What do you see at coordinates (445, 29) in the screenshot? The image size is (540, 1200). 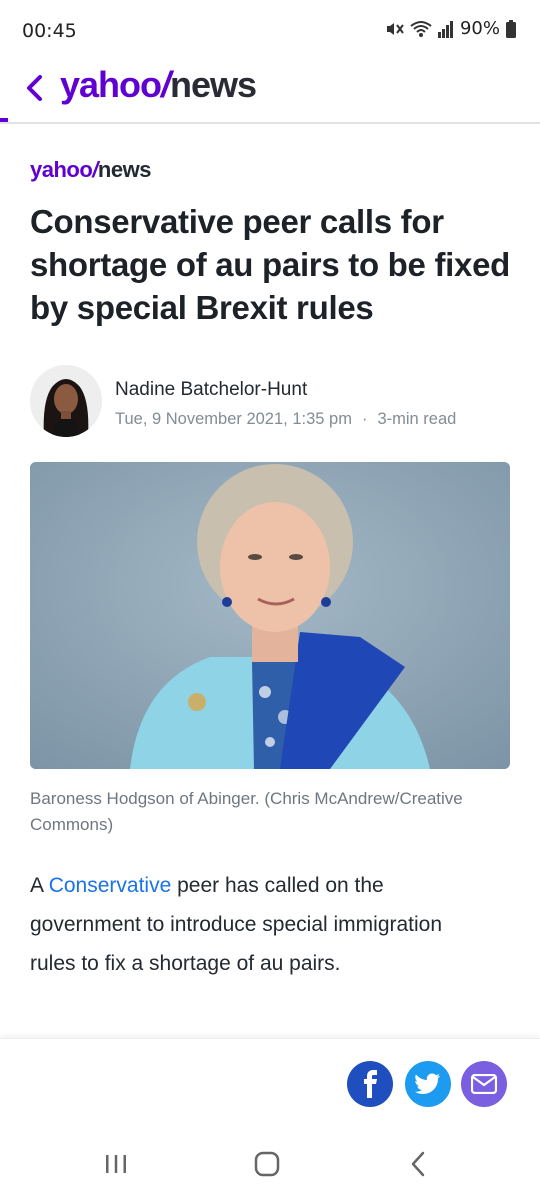 I see `signal-icon` at bounding box center [445, 29].